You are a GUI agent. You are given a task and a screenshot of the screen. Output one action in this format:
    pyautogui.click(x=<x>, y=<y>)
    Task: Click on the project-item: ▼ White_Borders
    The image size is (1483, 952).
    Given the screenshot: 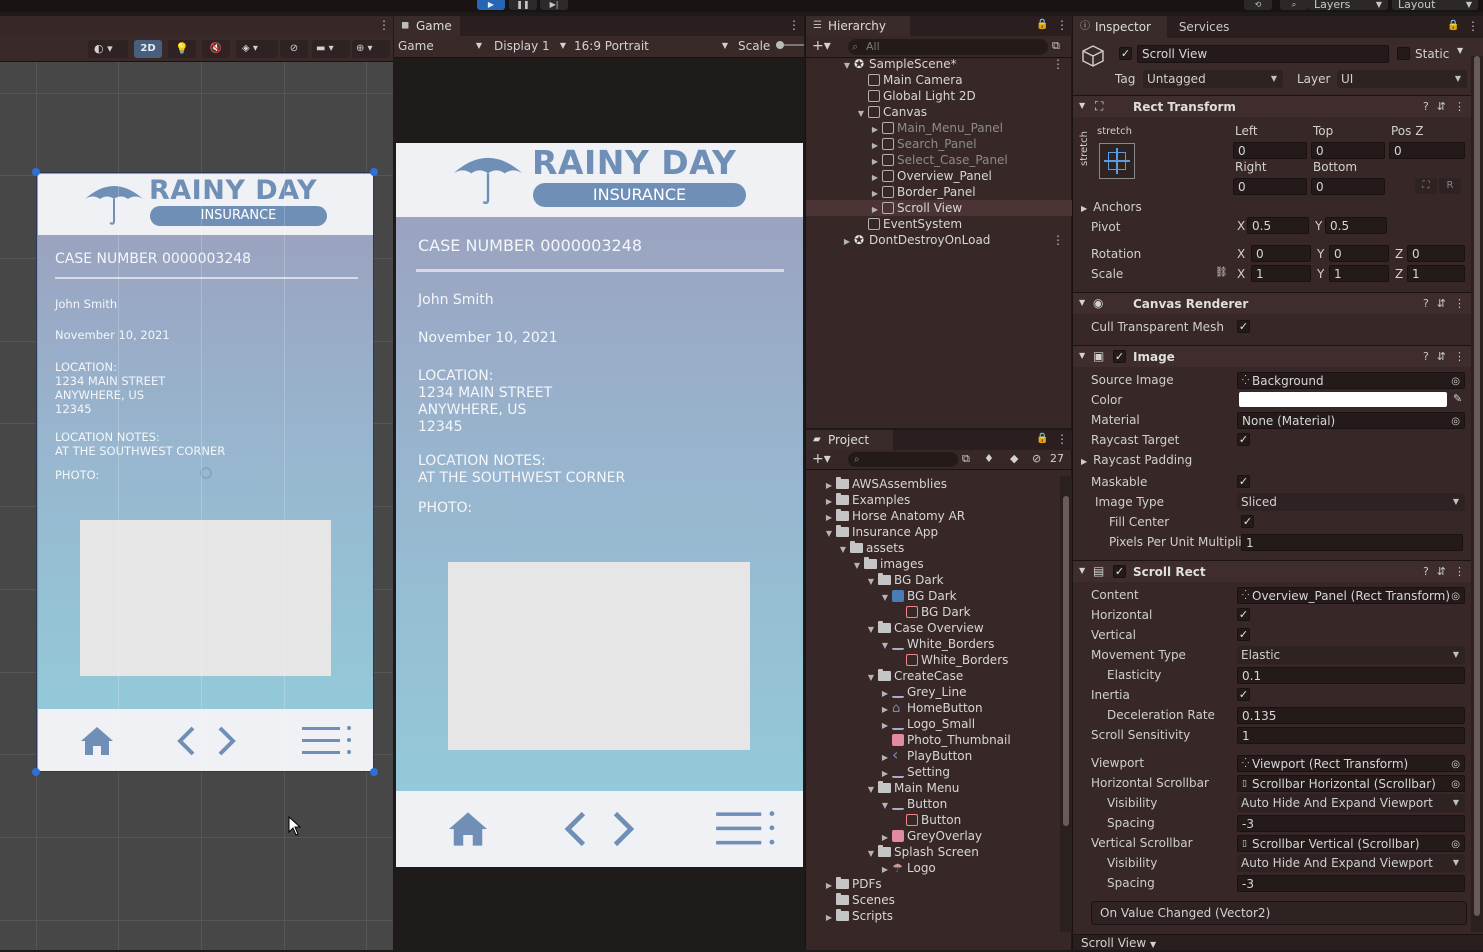 What is the action you would take?
    pyautogui.click(x=933, y=644)
    